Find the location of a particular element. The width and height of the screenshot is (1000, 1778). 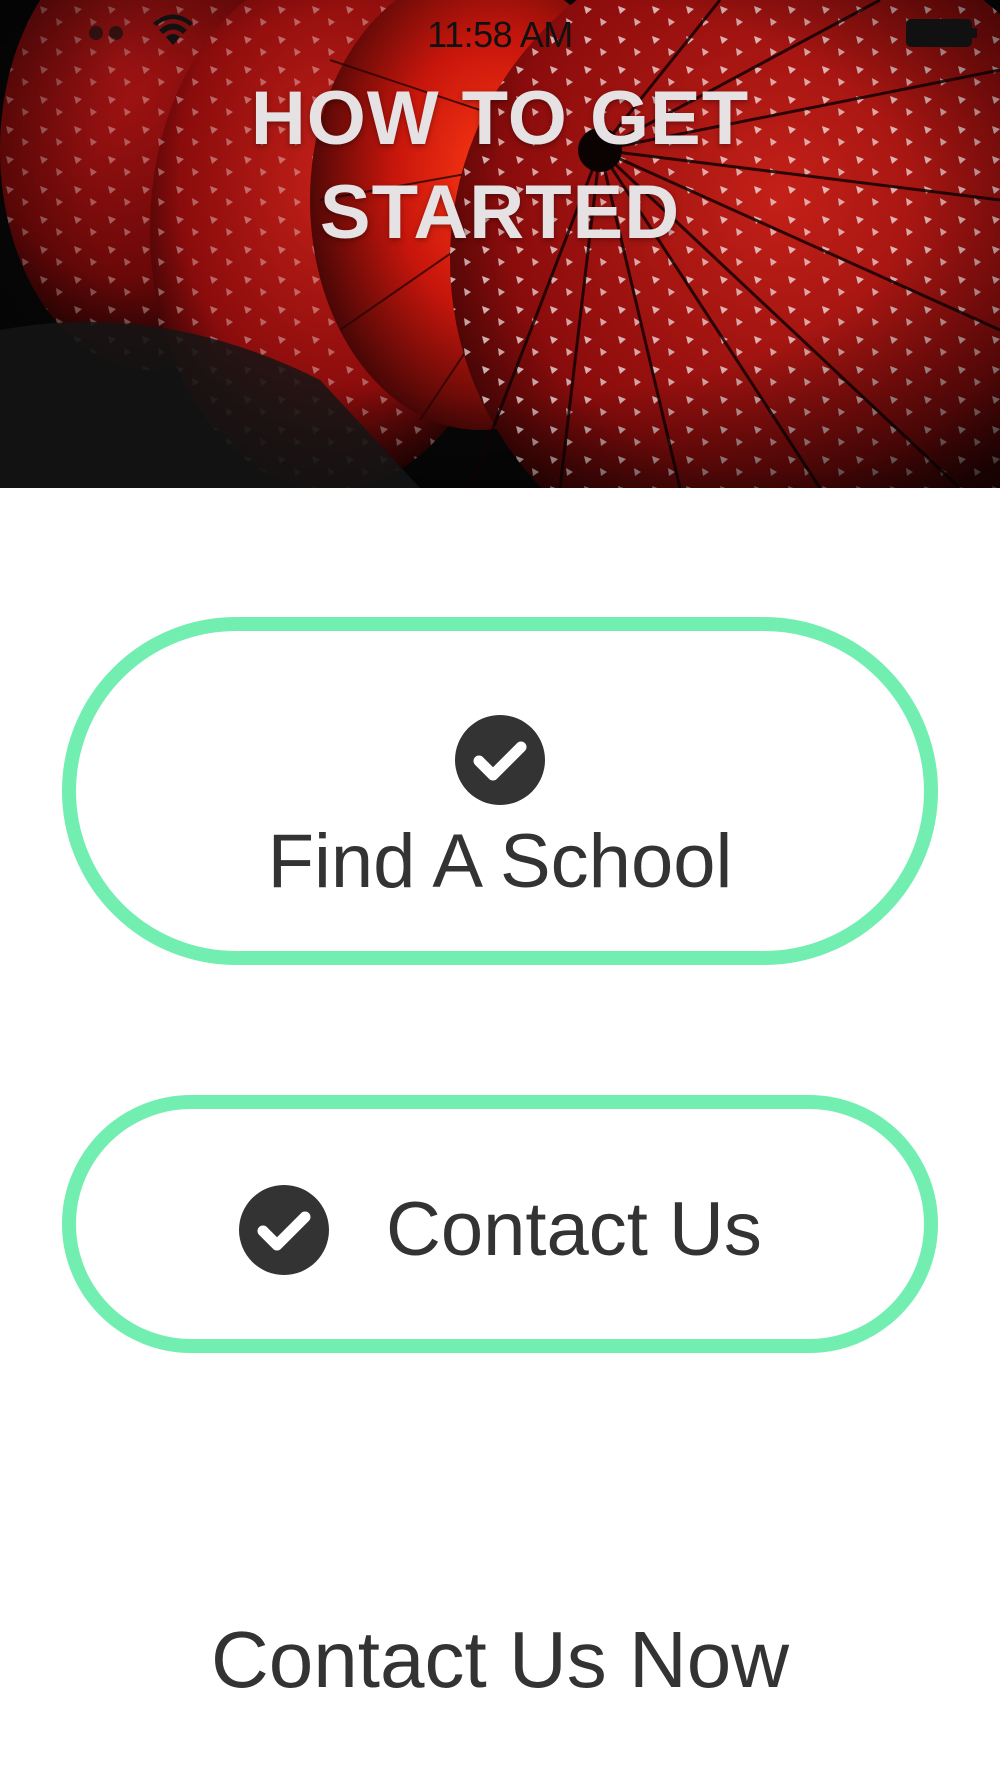

status-bar: 11:58 AM is located at coordinates (500, 33).